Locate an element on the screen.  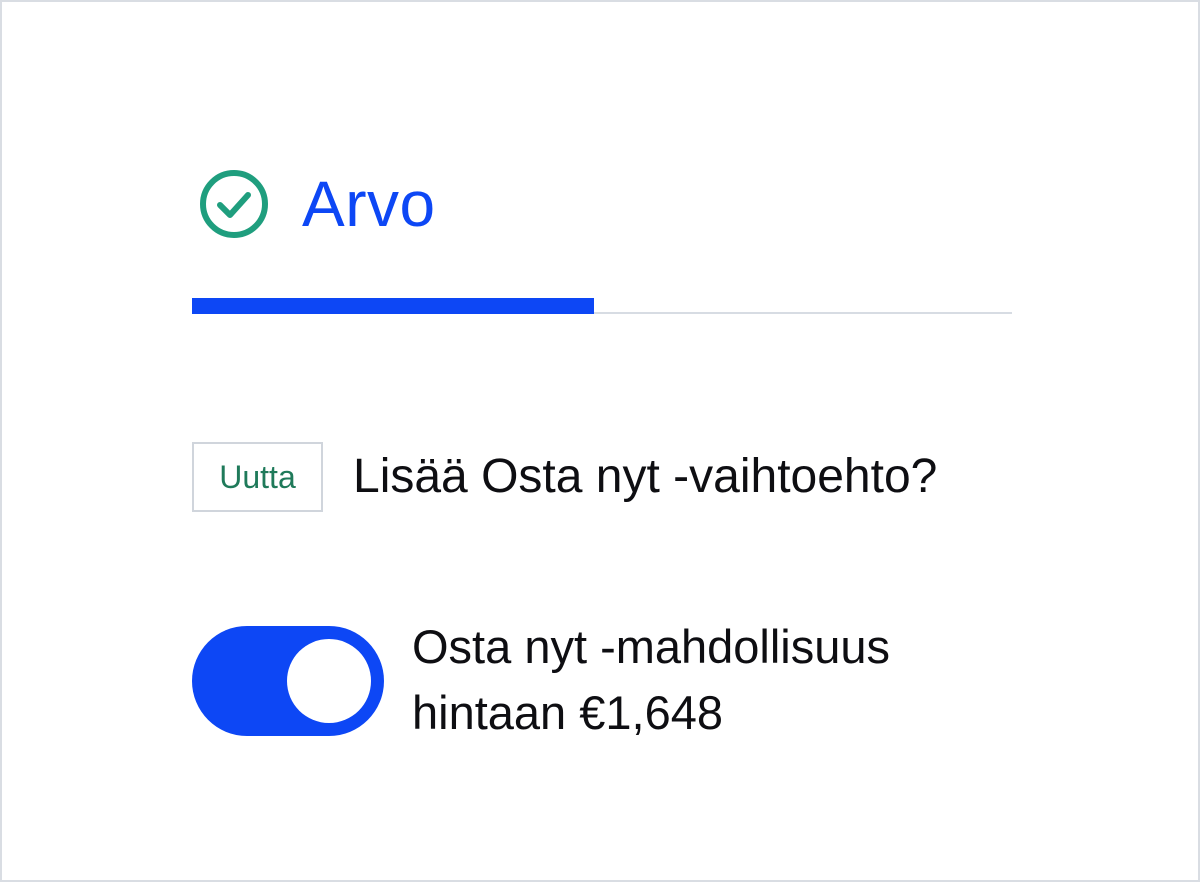
option-label-line2: hintaan €1,648 is located at coordinates (568, 712).